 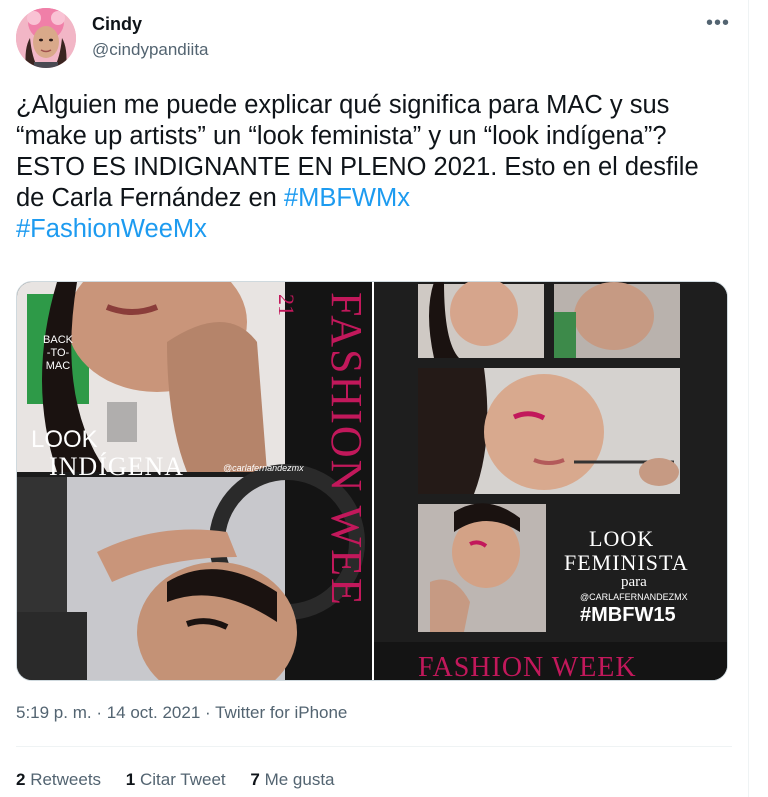 What do you see at coordinates (622, 538) in the screenshot?
I see `look-feminista-label: LOOK` at bounding box center [622, 538].